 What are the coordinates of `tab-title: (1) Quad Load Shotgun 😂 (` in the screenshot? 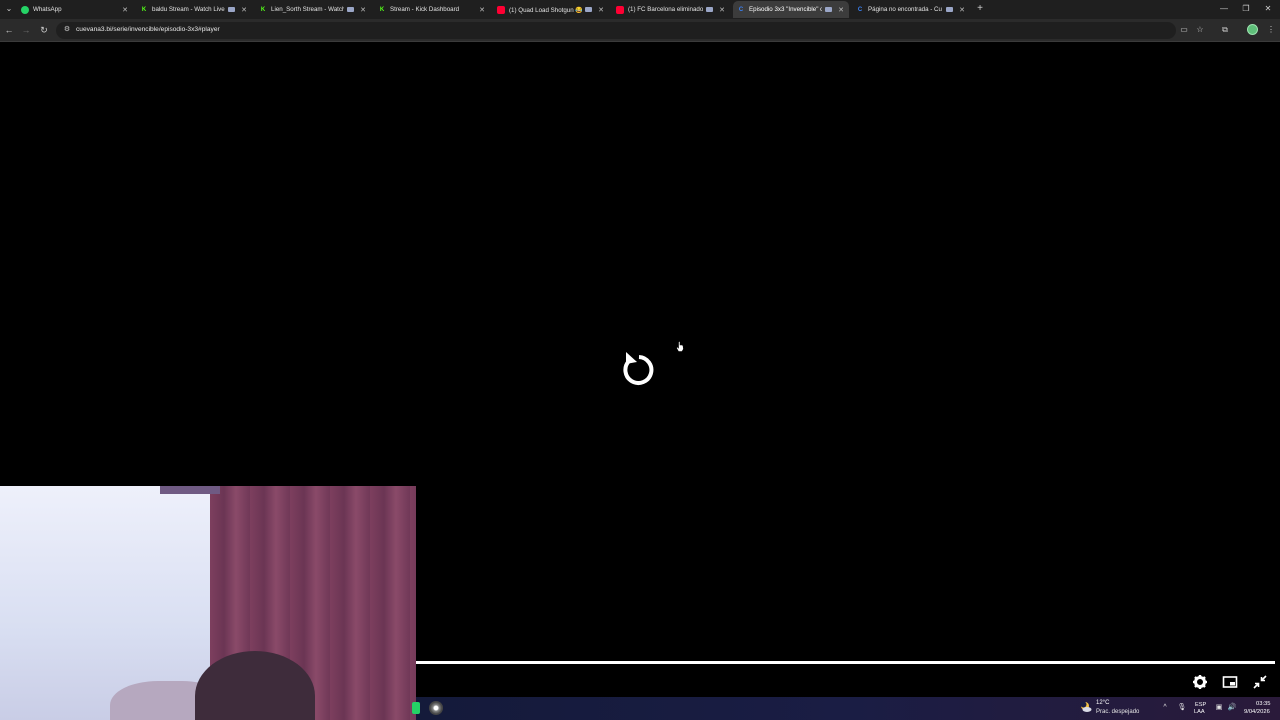 It's located at (545, 10).